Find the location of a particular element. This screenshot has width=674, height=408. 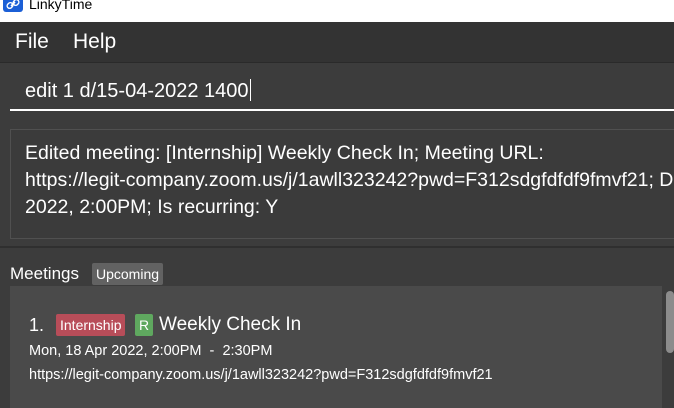

menu-file: File is located at coordinates (32, 42).